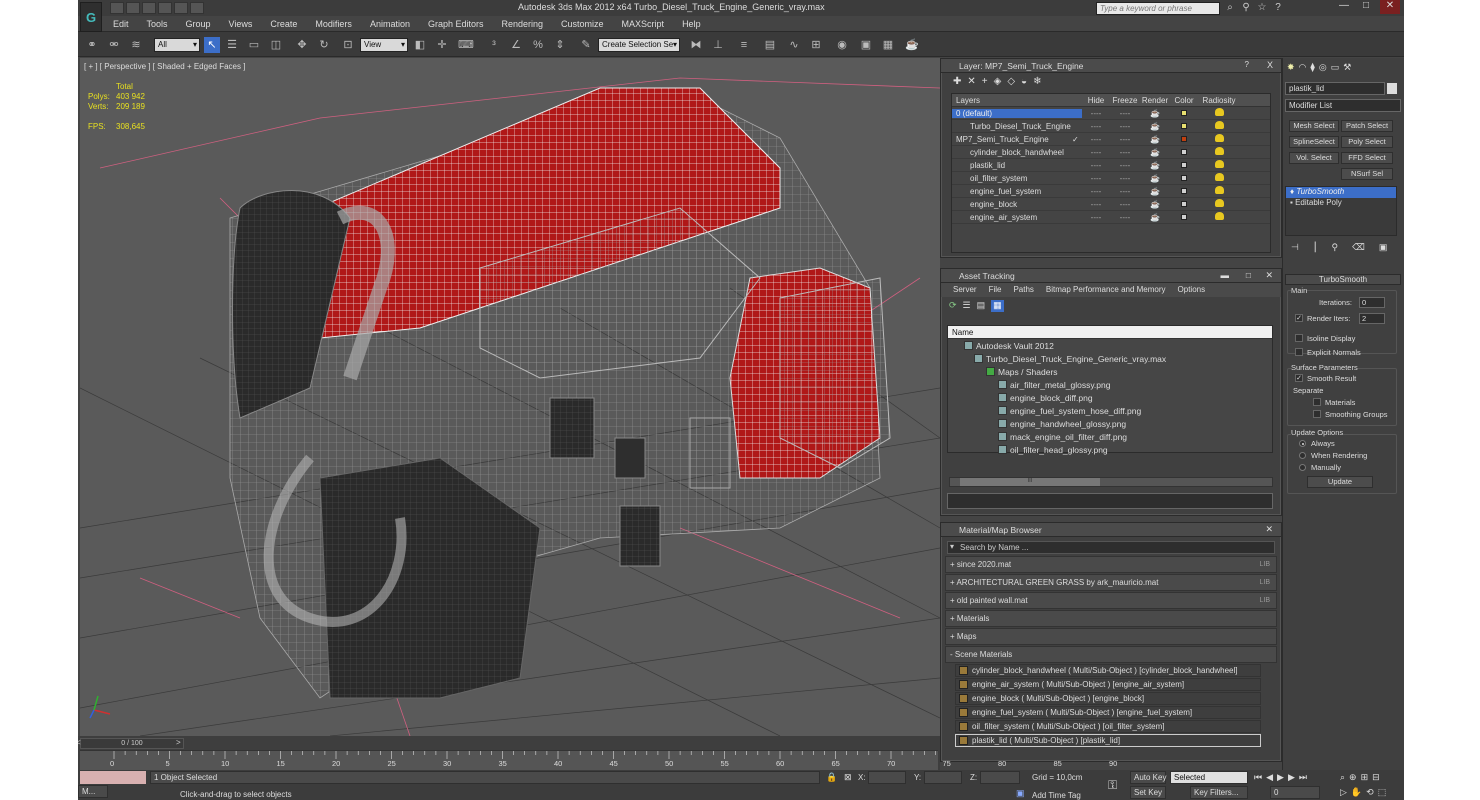 The height and width of the screenshot is (800, 1480). I want to click on maximize-viewport-icon: ⬚, so click(1382, 792).